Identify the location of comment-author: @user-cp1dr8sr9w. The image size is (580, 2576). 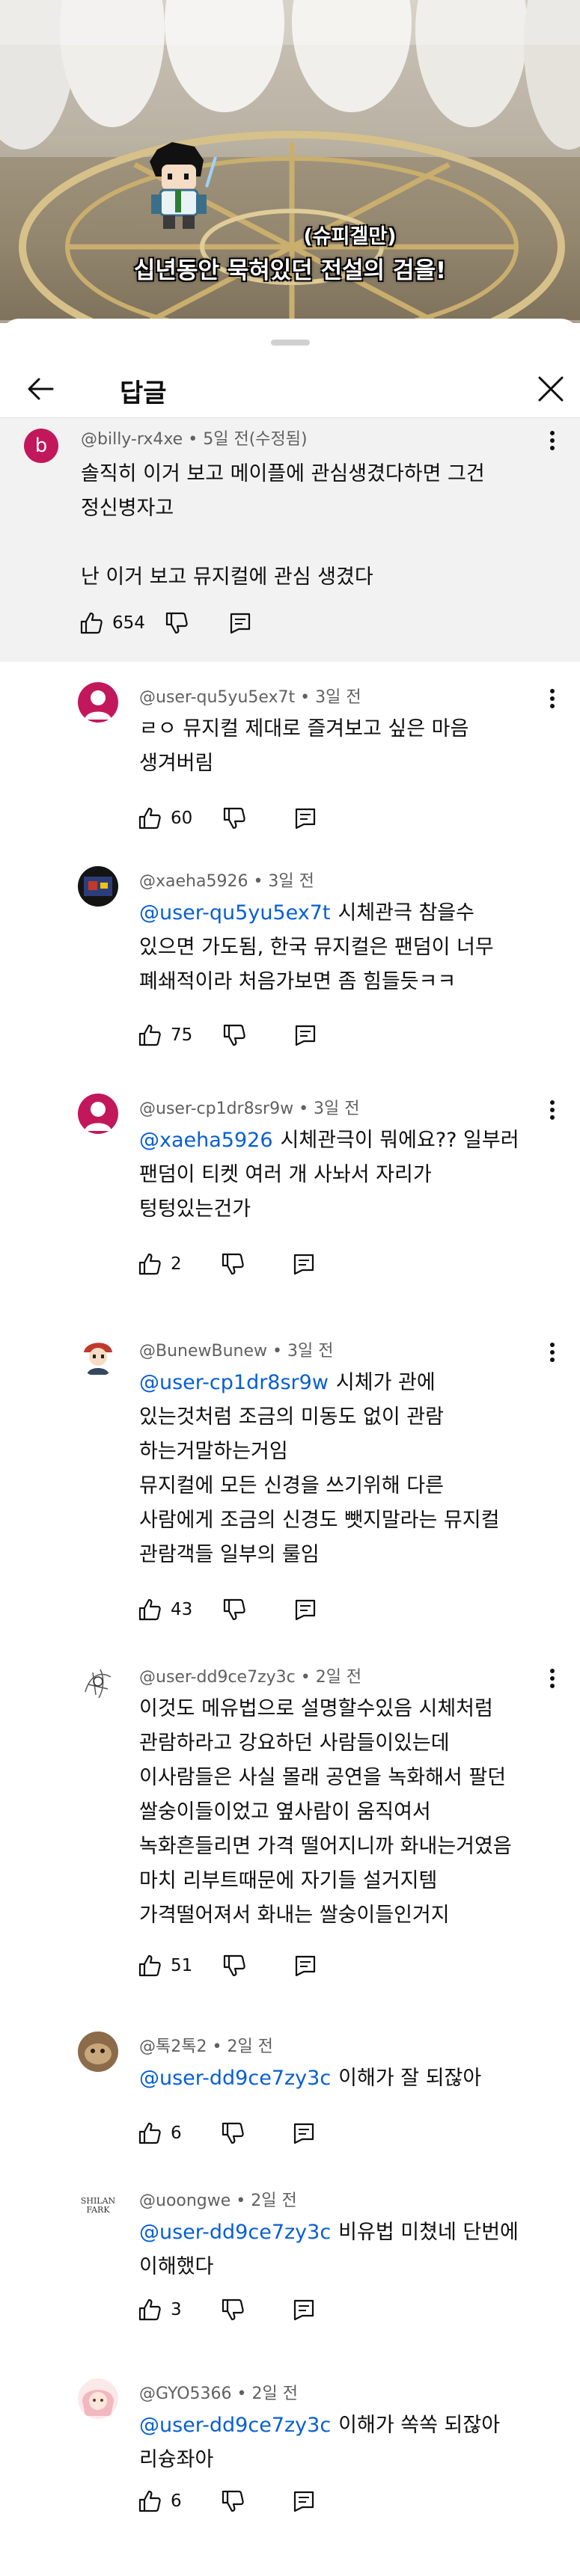
(216, 1109).